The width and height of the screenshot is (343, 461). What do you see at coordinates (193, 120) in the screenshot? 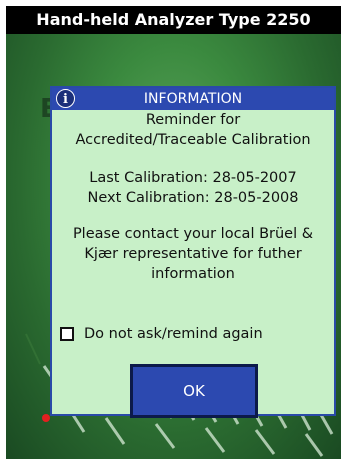
I see `reminder-line-1: Reminder for` at bounding box center [193, 120].